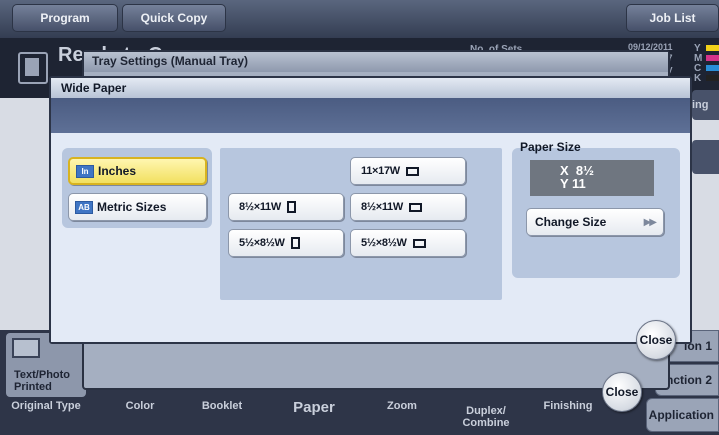  Describe the element at coordinates (370, 115) in the screenshot. I see `dialog-nav-band` at that location.